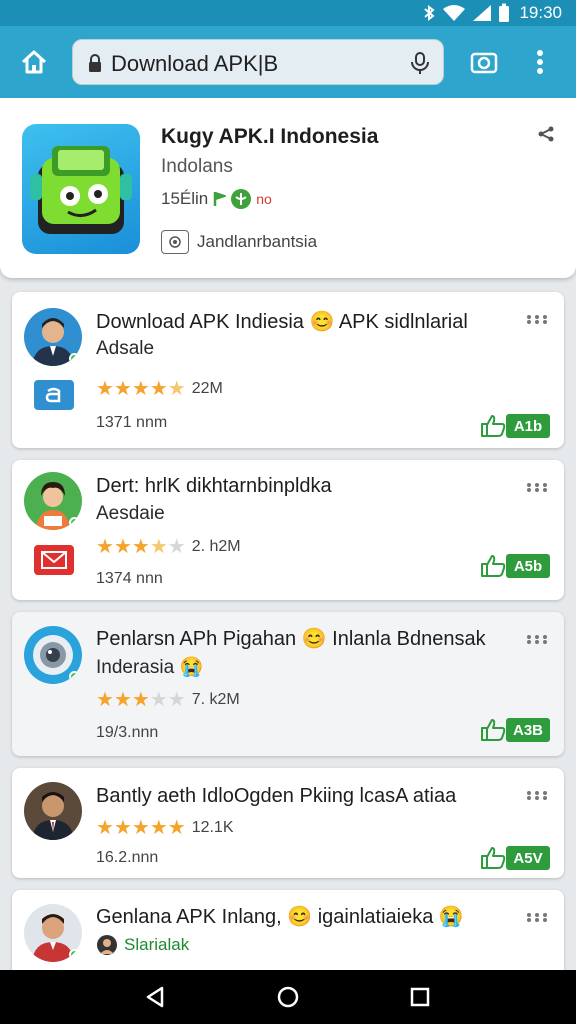  I want to click on app-stats: 15Élin no, so click(216, 199).